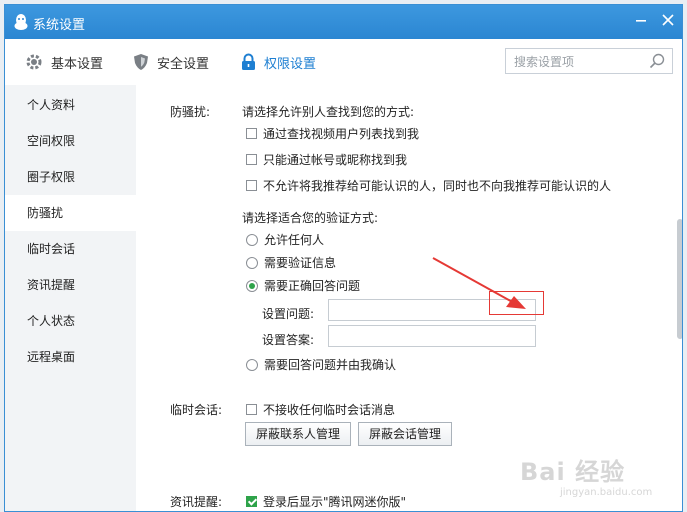 Image resolution: width=687 pixels, height=512 pixels. I want to click on tab-permission-settings: 权限设置, so click(278, 62).